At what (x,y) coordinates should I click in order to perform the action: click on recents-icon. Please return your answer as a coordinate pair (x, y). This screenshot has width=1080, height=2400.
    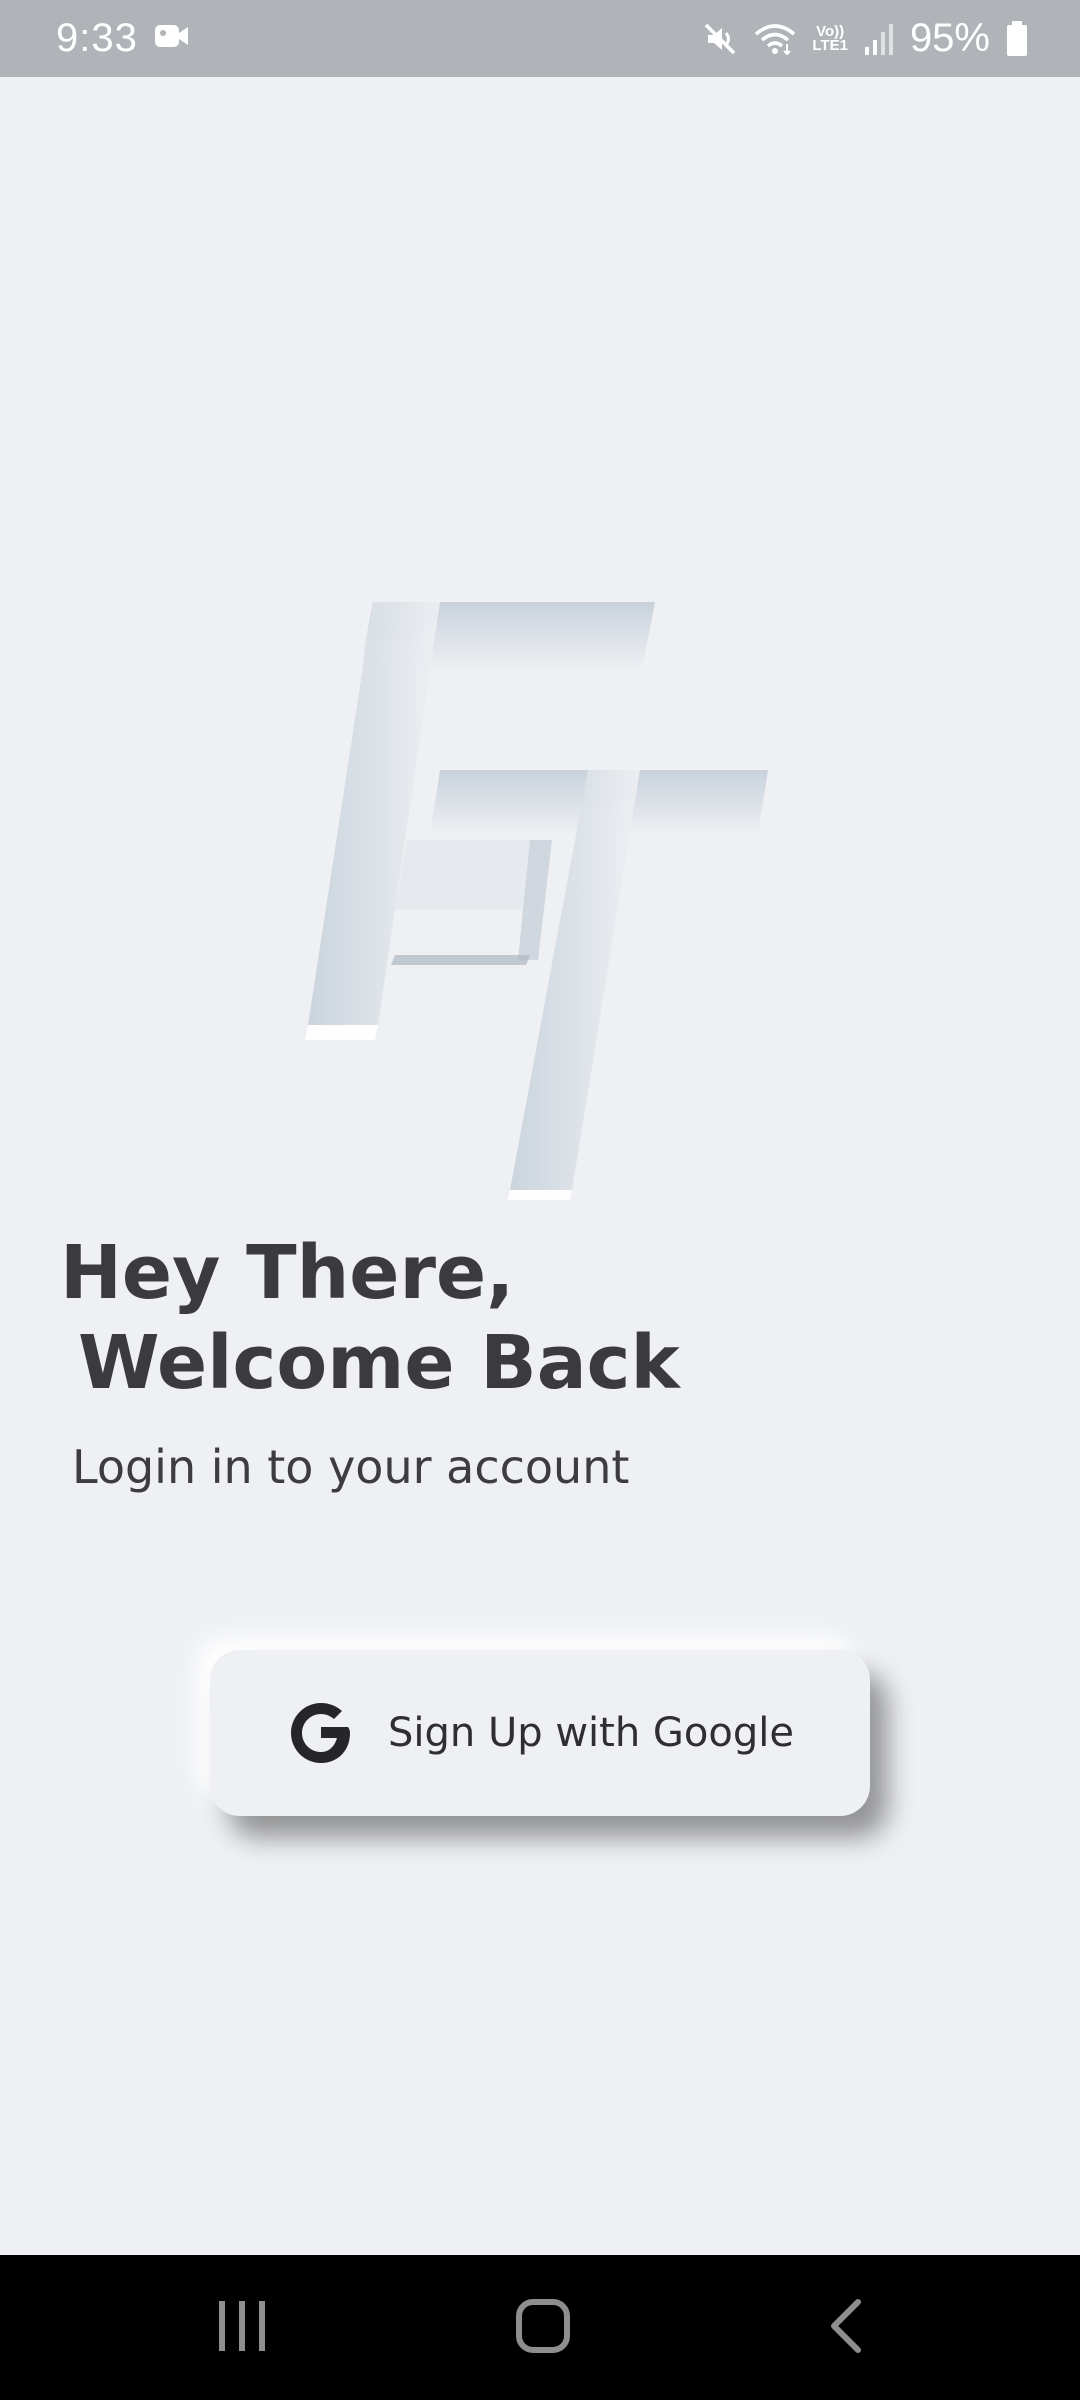
    Looking at the image, I should click on (242, 2327).